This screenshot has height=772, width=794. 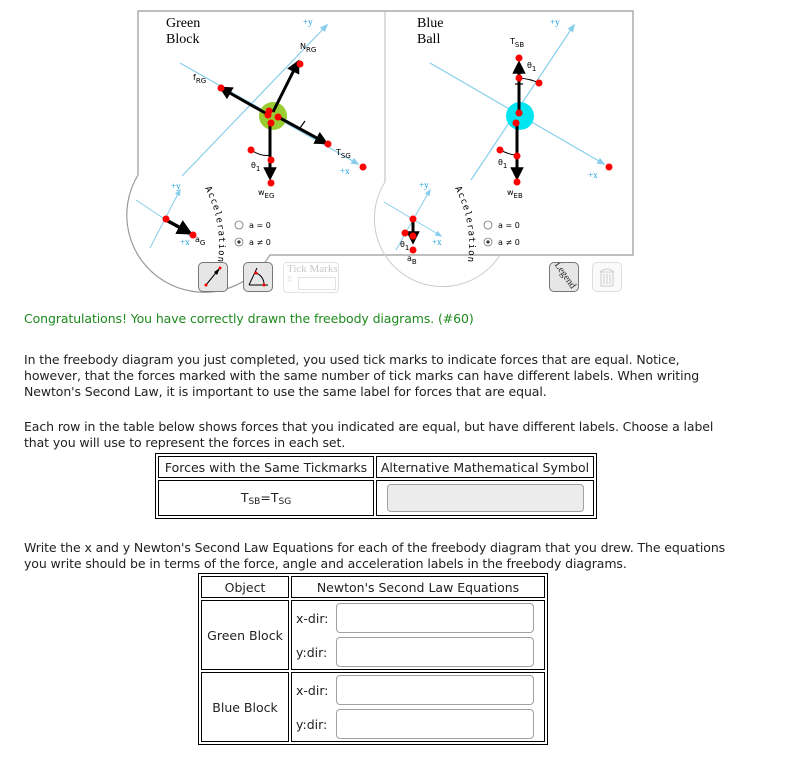 What do you see at coordinates (290, 280) in the screenshot?
I see `tick-marks-spinner: ⇳` at bounding box center [290, 280].